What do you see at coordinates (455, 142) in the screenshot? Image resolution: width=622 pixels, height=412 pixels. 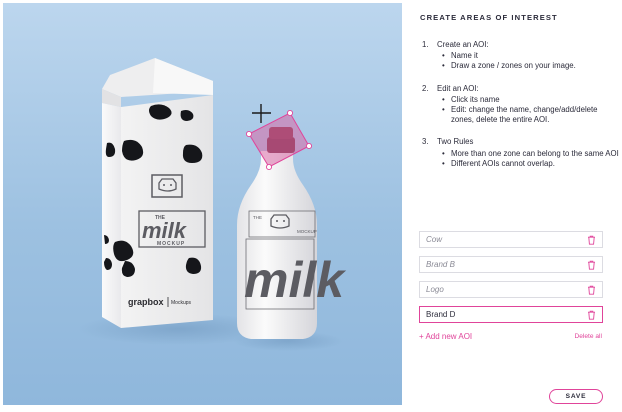 I see `step-label: Two Rules` at bounding box center [455, 142].